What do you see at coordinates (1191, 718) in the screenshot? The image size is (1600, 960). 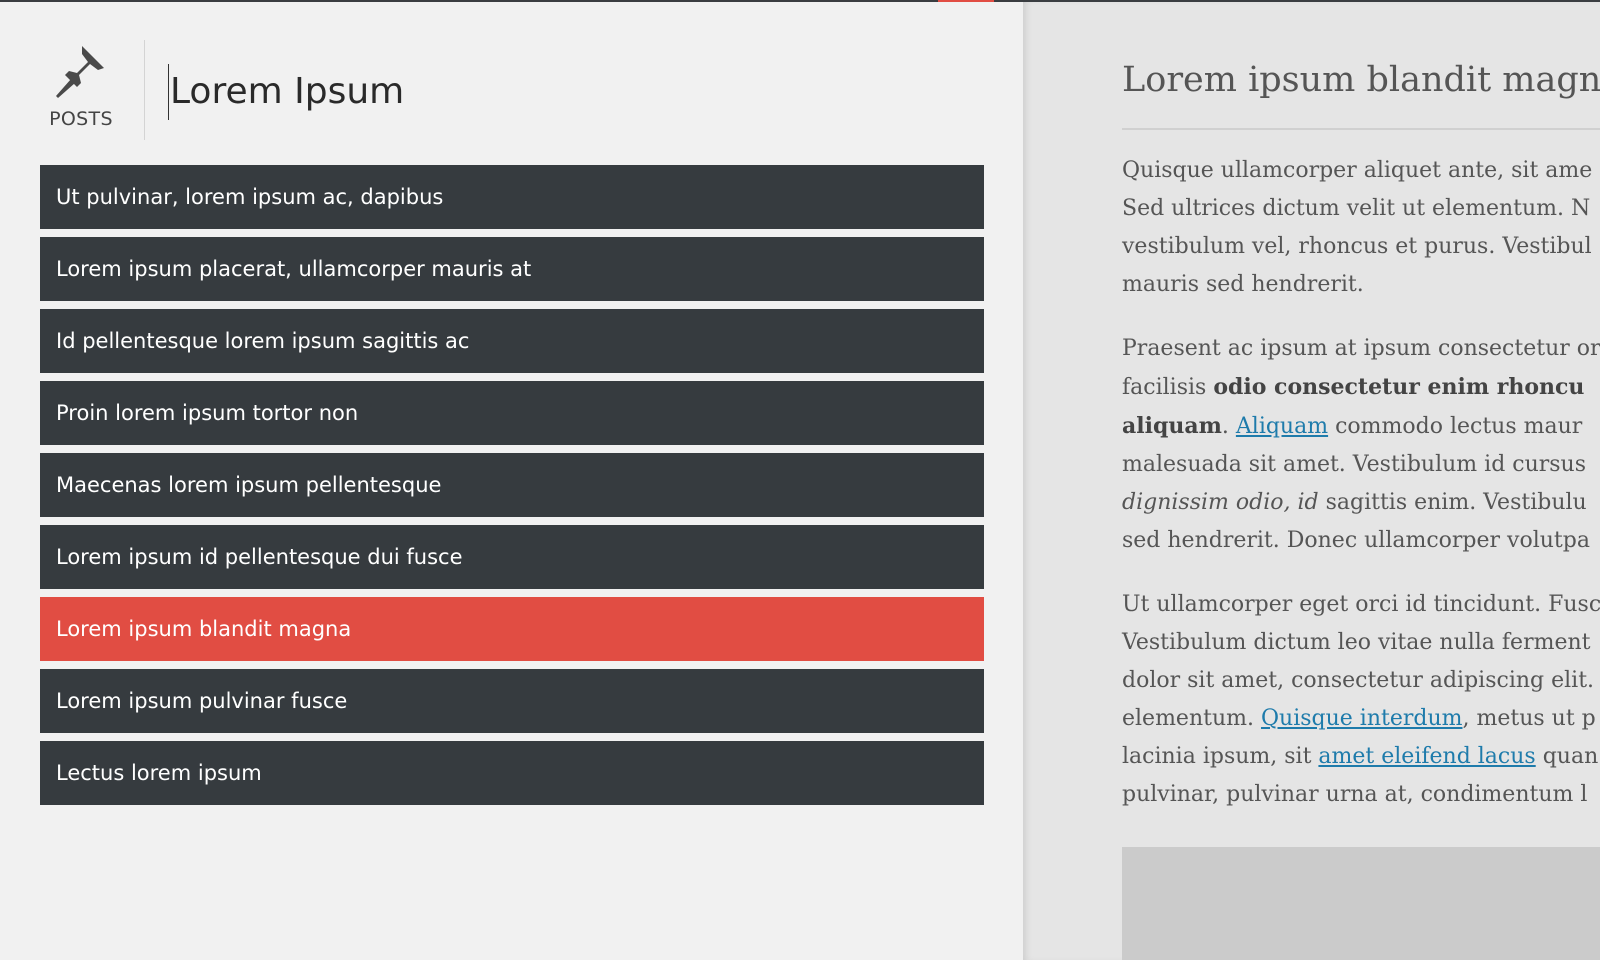 I see `text-run: elementum.` at bounding box center [1191, 718].